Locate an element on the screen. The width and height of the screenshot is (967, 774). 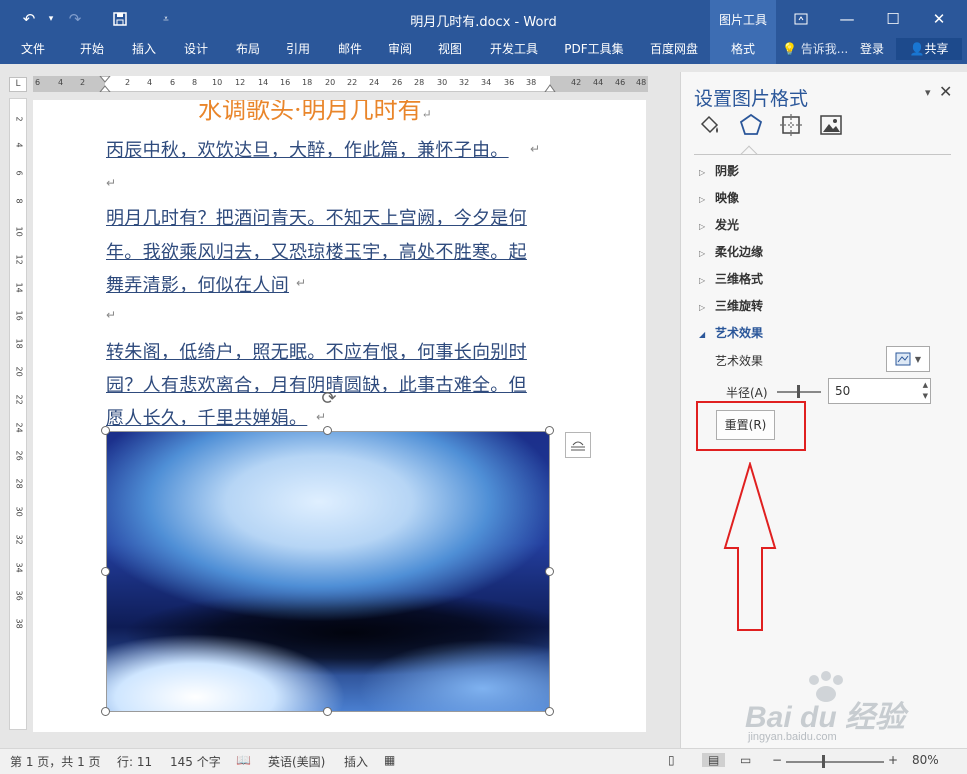
tab-baidu-netdisk: 百度网盘 is located at coordinates (674, 51).